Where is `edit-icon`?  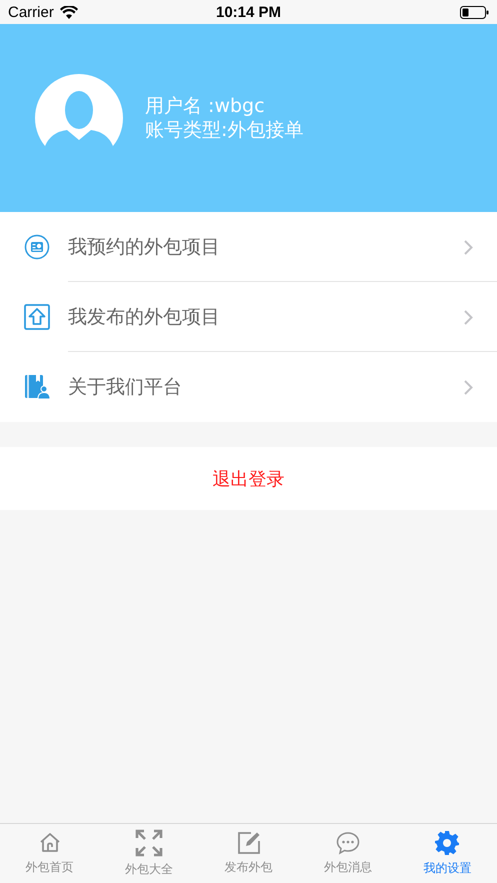 edit-icon is located at coordinates (248, 843).